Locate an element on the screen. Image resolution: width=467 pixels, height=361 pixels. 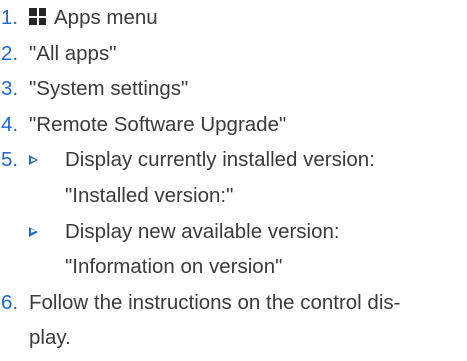
step-text: "System settings" is located at coordinates (109, 89).